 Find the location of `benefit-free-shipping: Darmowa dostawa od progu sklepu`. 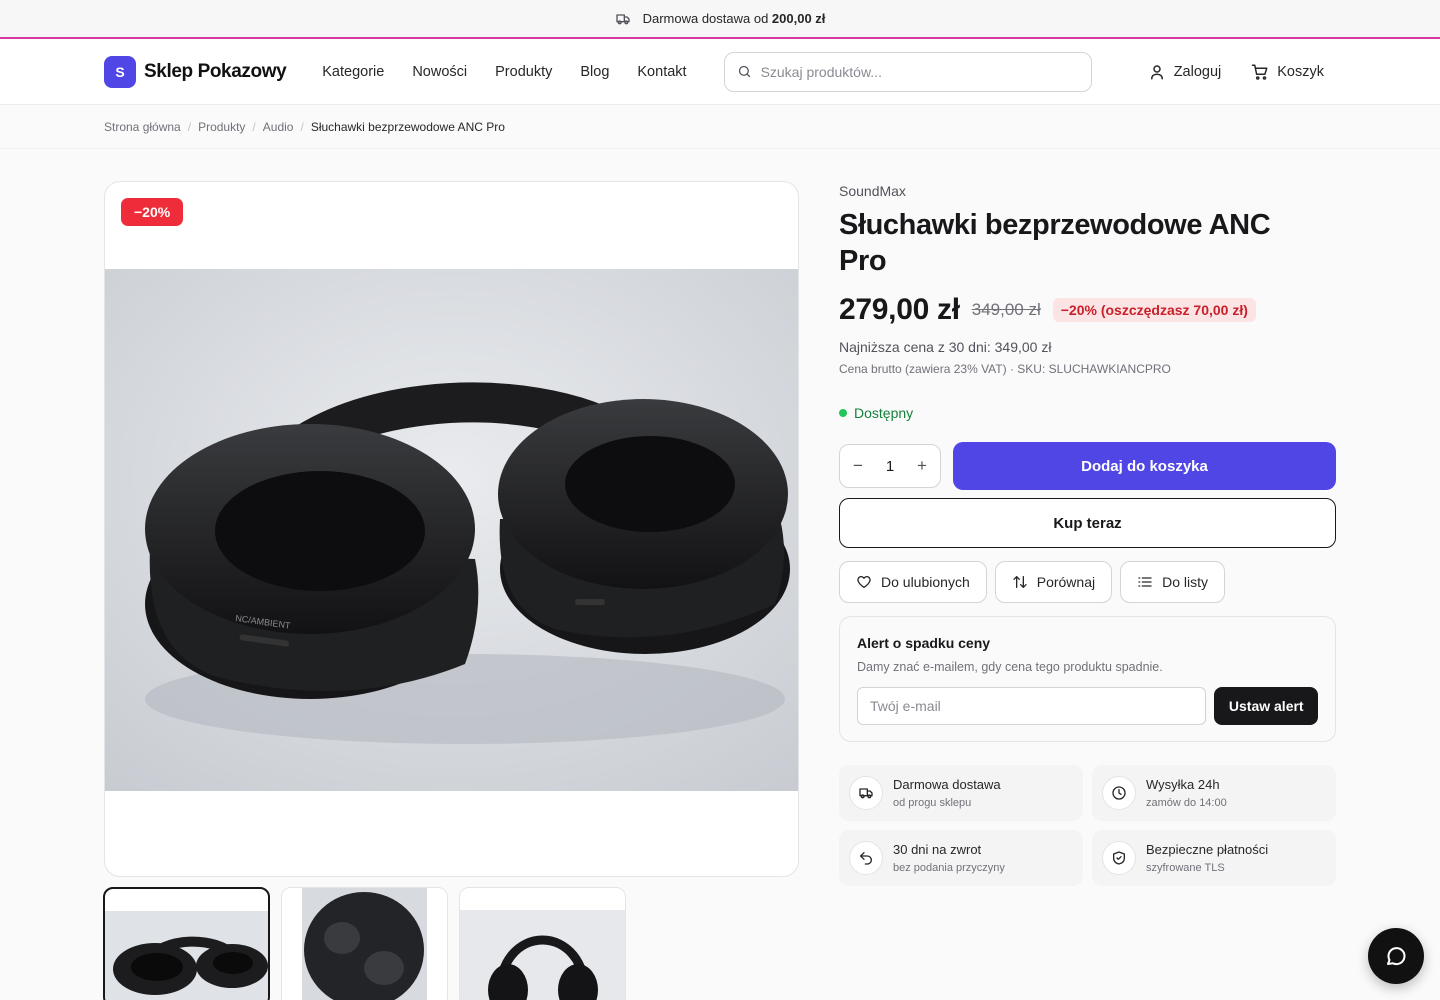

benefit-free-shipping: Darmowa dostawa od progu sklepu is located at coordinates (961, 793).